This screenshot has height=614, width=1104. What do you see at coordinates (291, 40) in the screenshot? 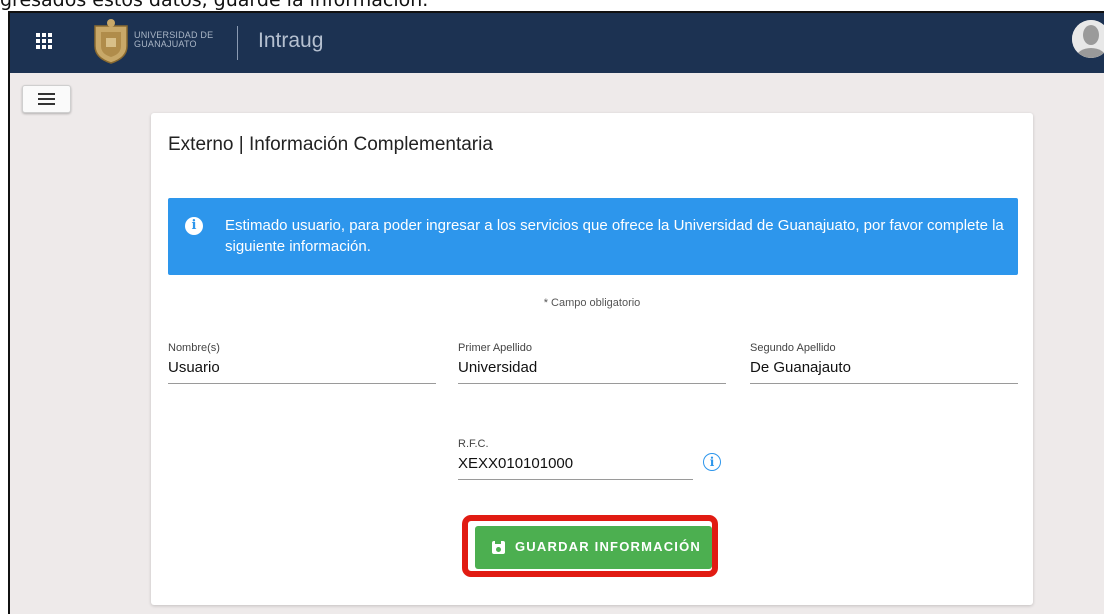
I see `app-title: Intraug` at bounding box center [291, 40].